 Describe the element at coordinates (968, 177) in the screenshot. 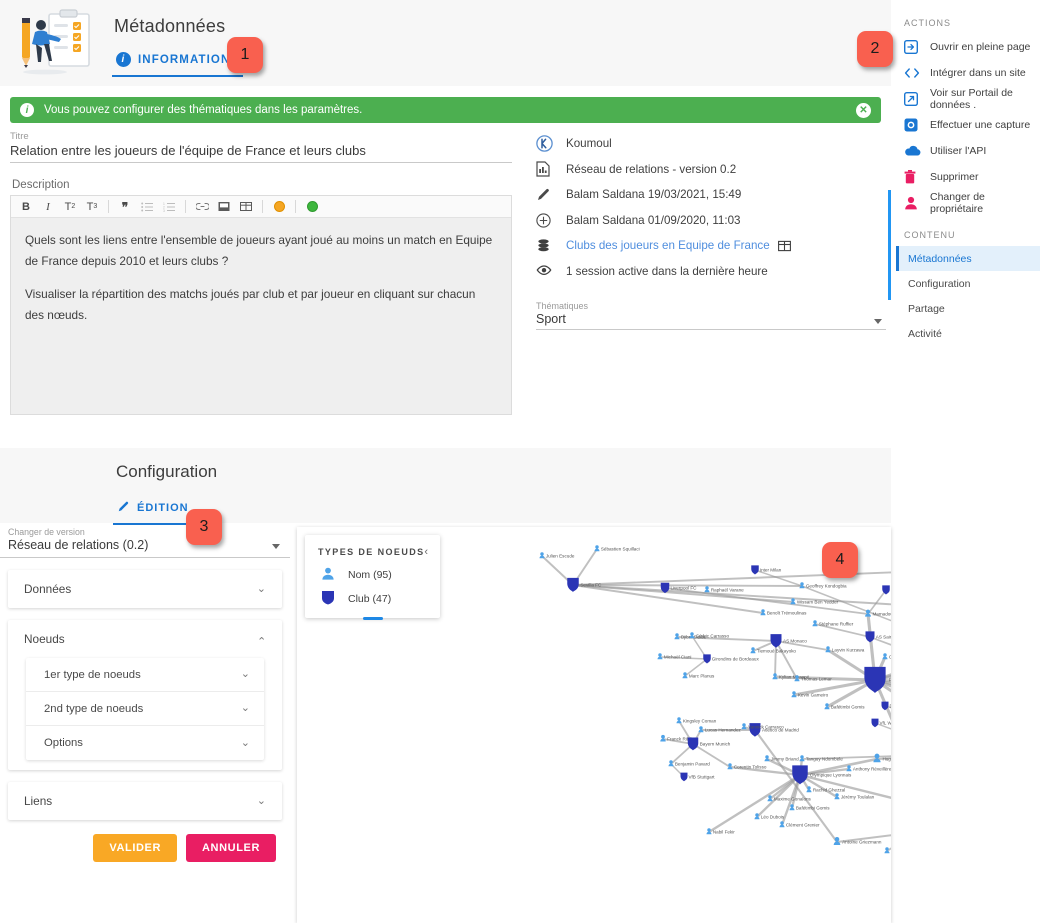

I see `sidebar-action-delete: Supprimer` at that location.